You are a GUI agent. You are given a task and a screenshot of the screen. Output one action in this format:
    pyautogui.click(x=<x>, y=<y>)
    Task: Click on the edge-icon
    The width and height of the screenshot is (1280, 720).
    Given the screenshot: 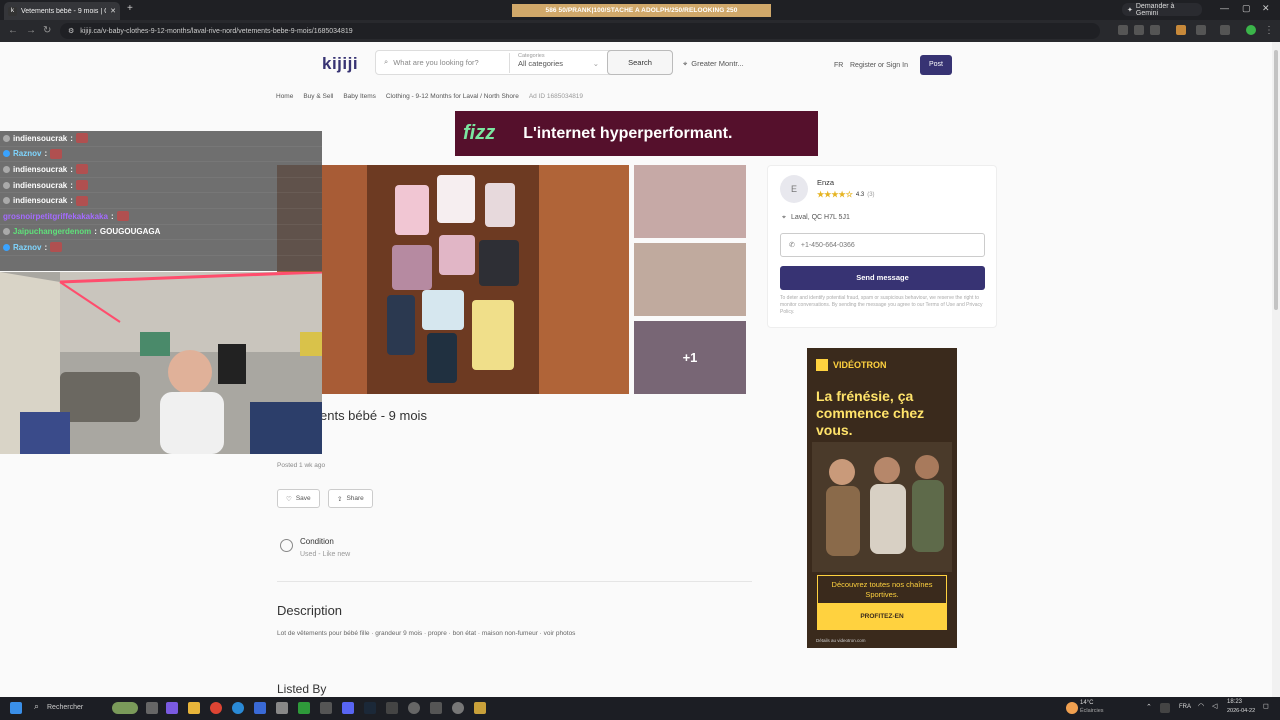 What is the action you would take?
    pyautogui.click(x=238, y=708)
    